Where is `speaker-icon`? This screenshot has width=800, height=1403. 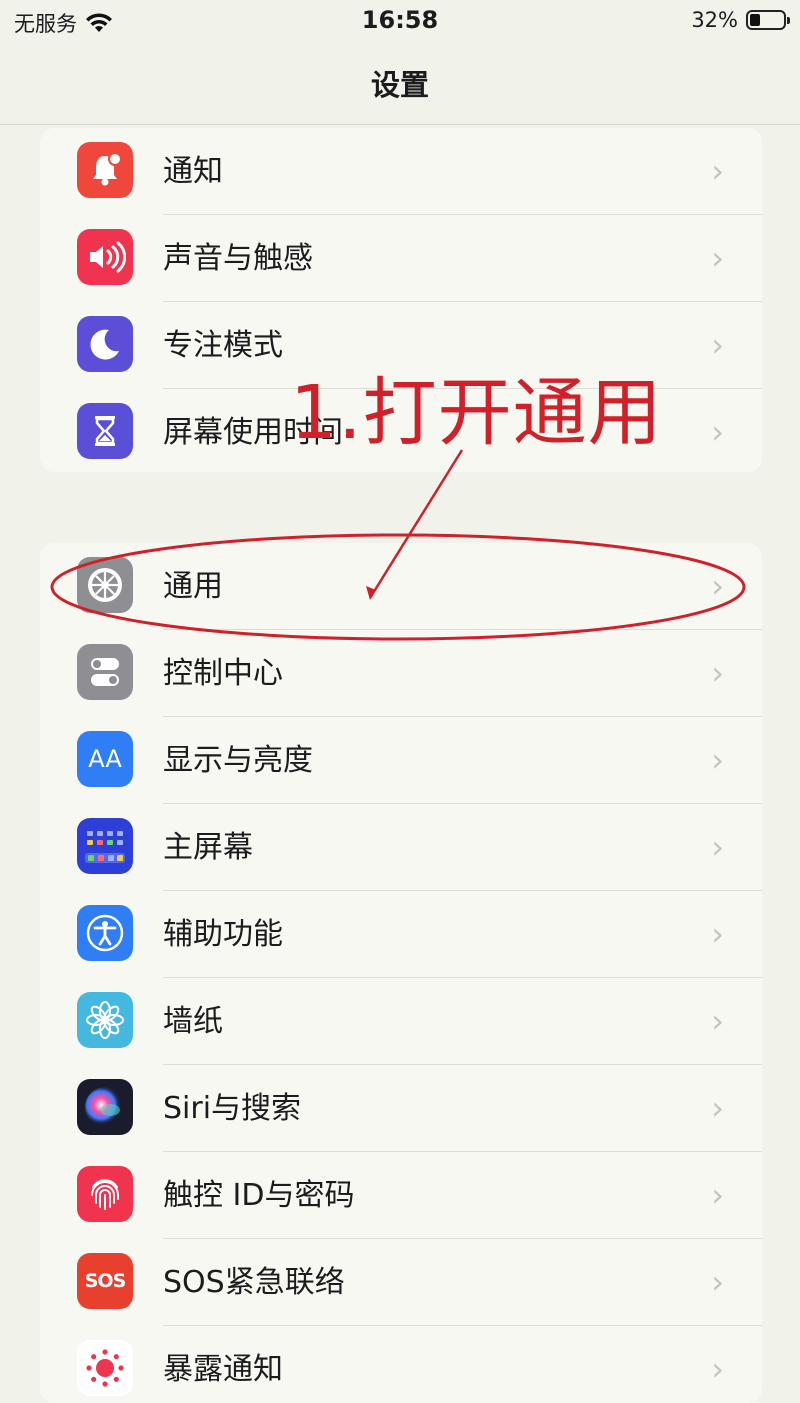
speaker-icon is located at coordinates (105, 257).